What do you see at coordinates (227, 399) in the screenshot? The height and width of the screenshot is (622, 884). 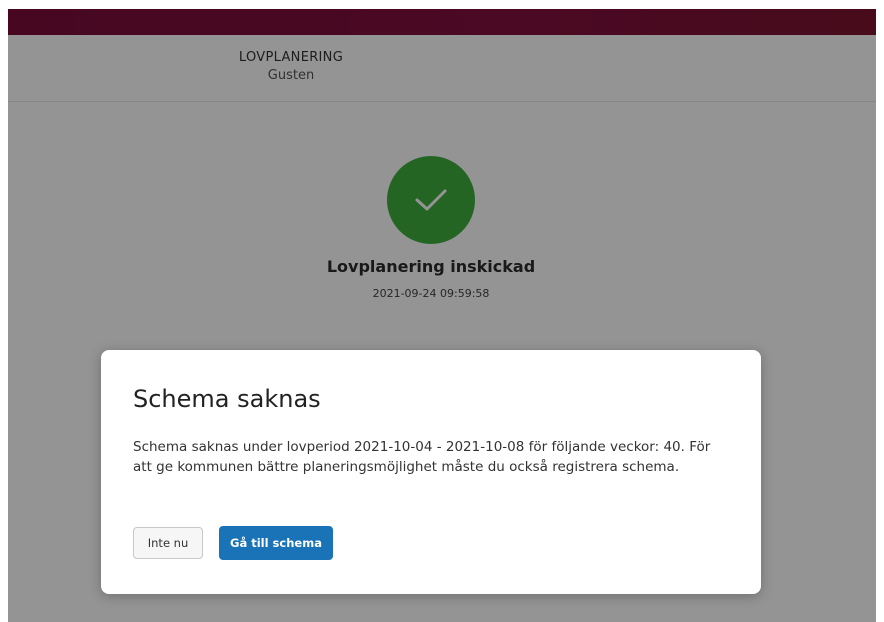 I see `dialog-title: Schema saknas` at bounding box center [227, 399].